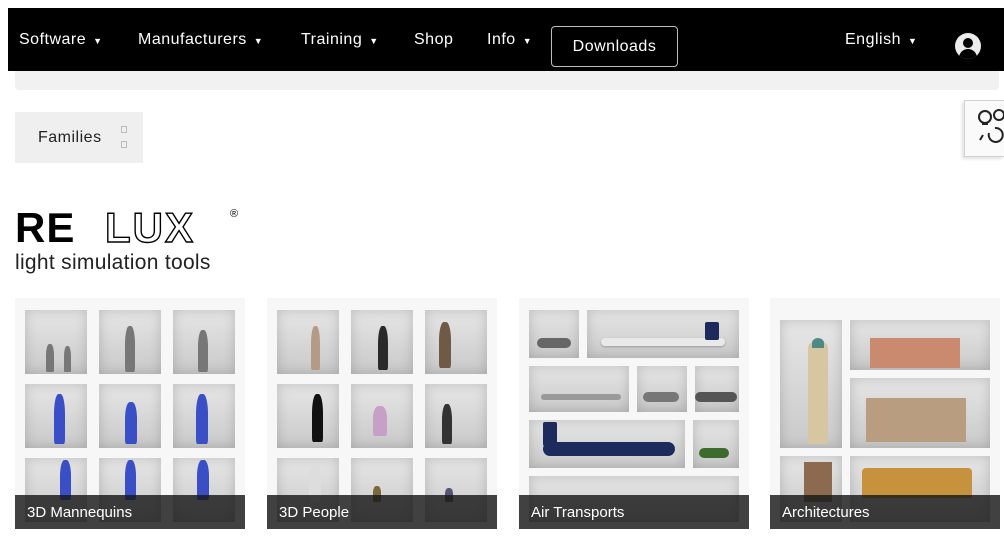 The height and width of the screenshot is (549, 1004). I want to click on category-card-architectures: Architectures, so click(885, 413).